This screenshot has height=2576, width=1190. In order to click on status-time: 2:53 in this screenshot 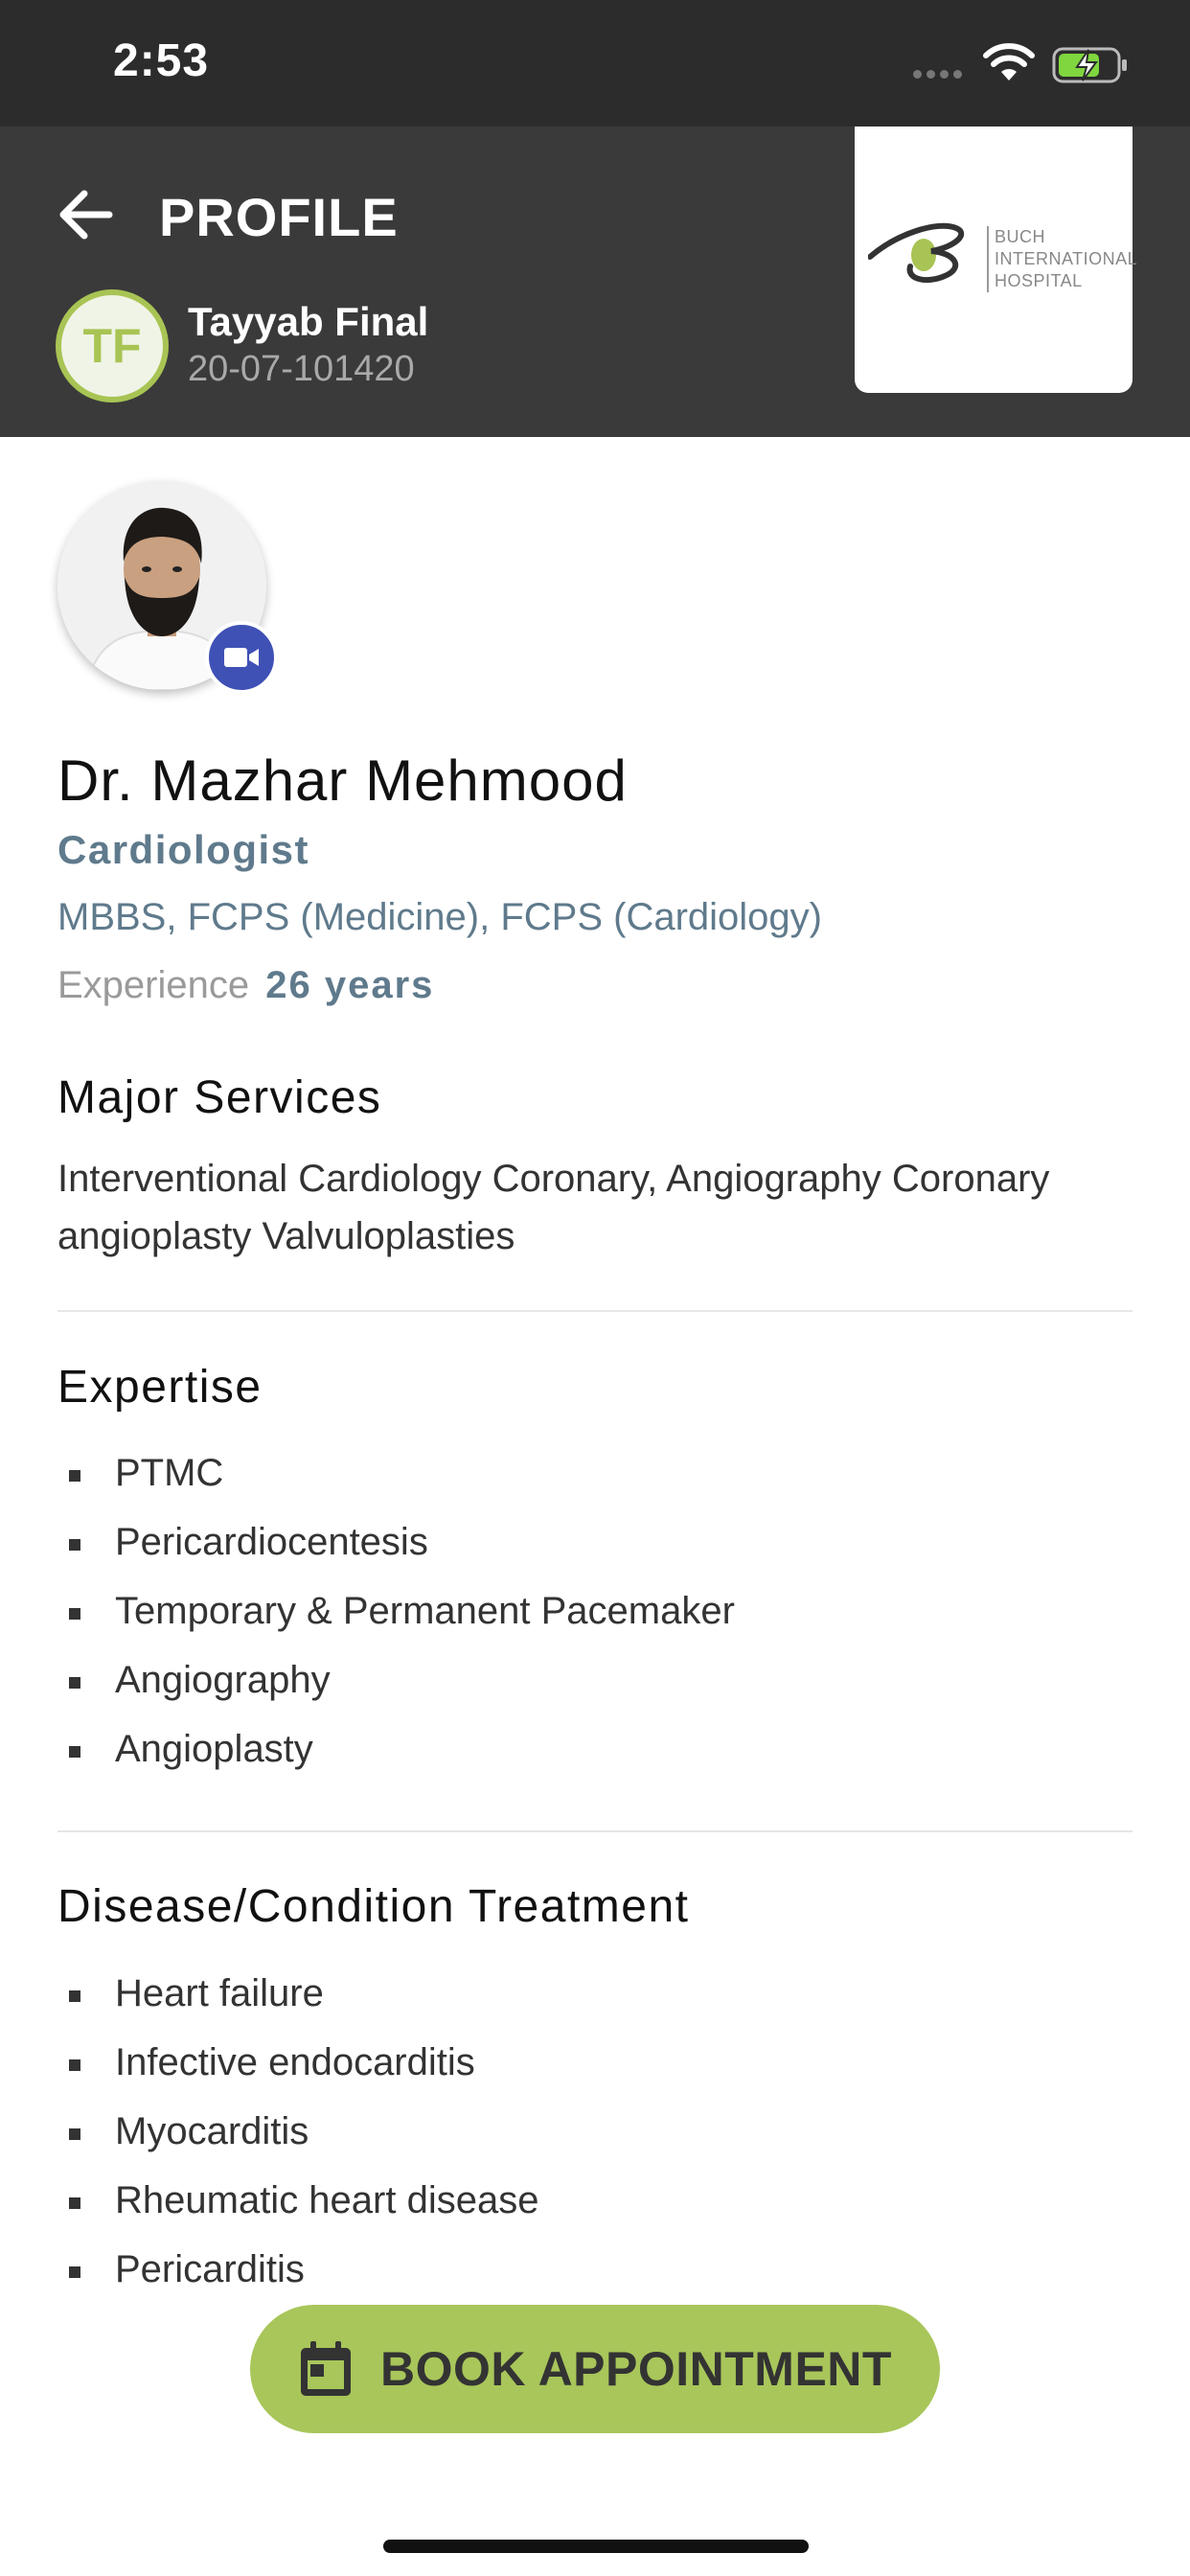, I will do `click(162, 60)`.